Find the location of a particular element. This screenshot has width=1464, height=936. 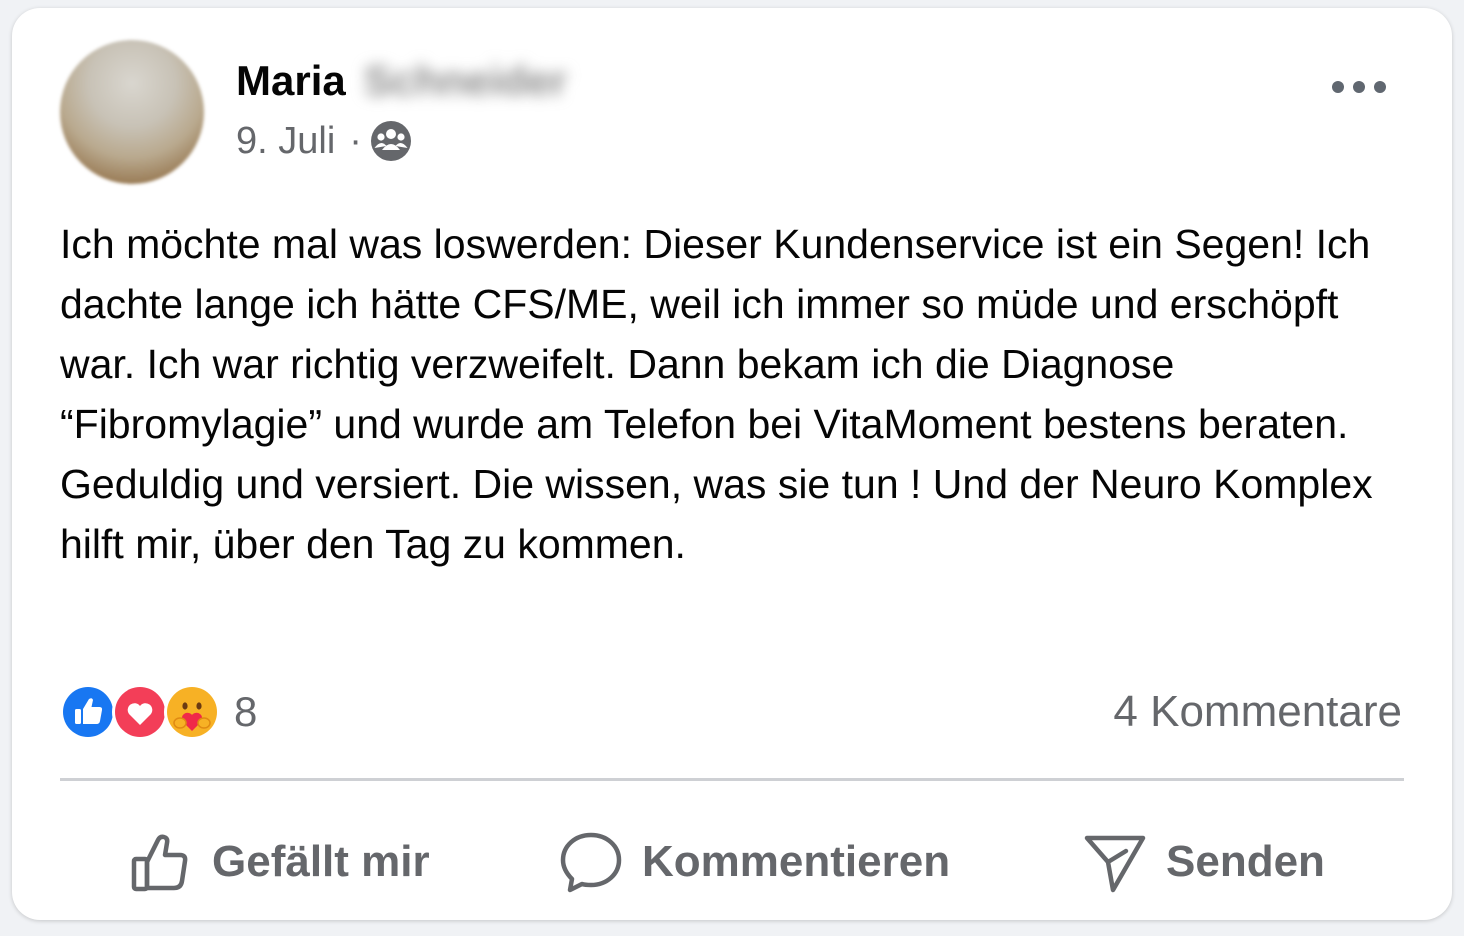

reactions-summary: 8 is located at coordinates (158, 712).